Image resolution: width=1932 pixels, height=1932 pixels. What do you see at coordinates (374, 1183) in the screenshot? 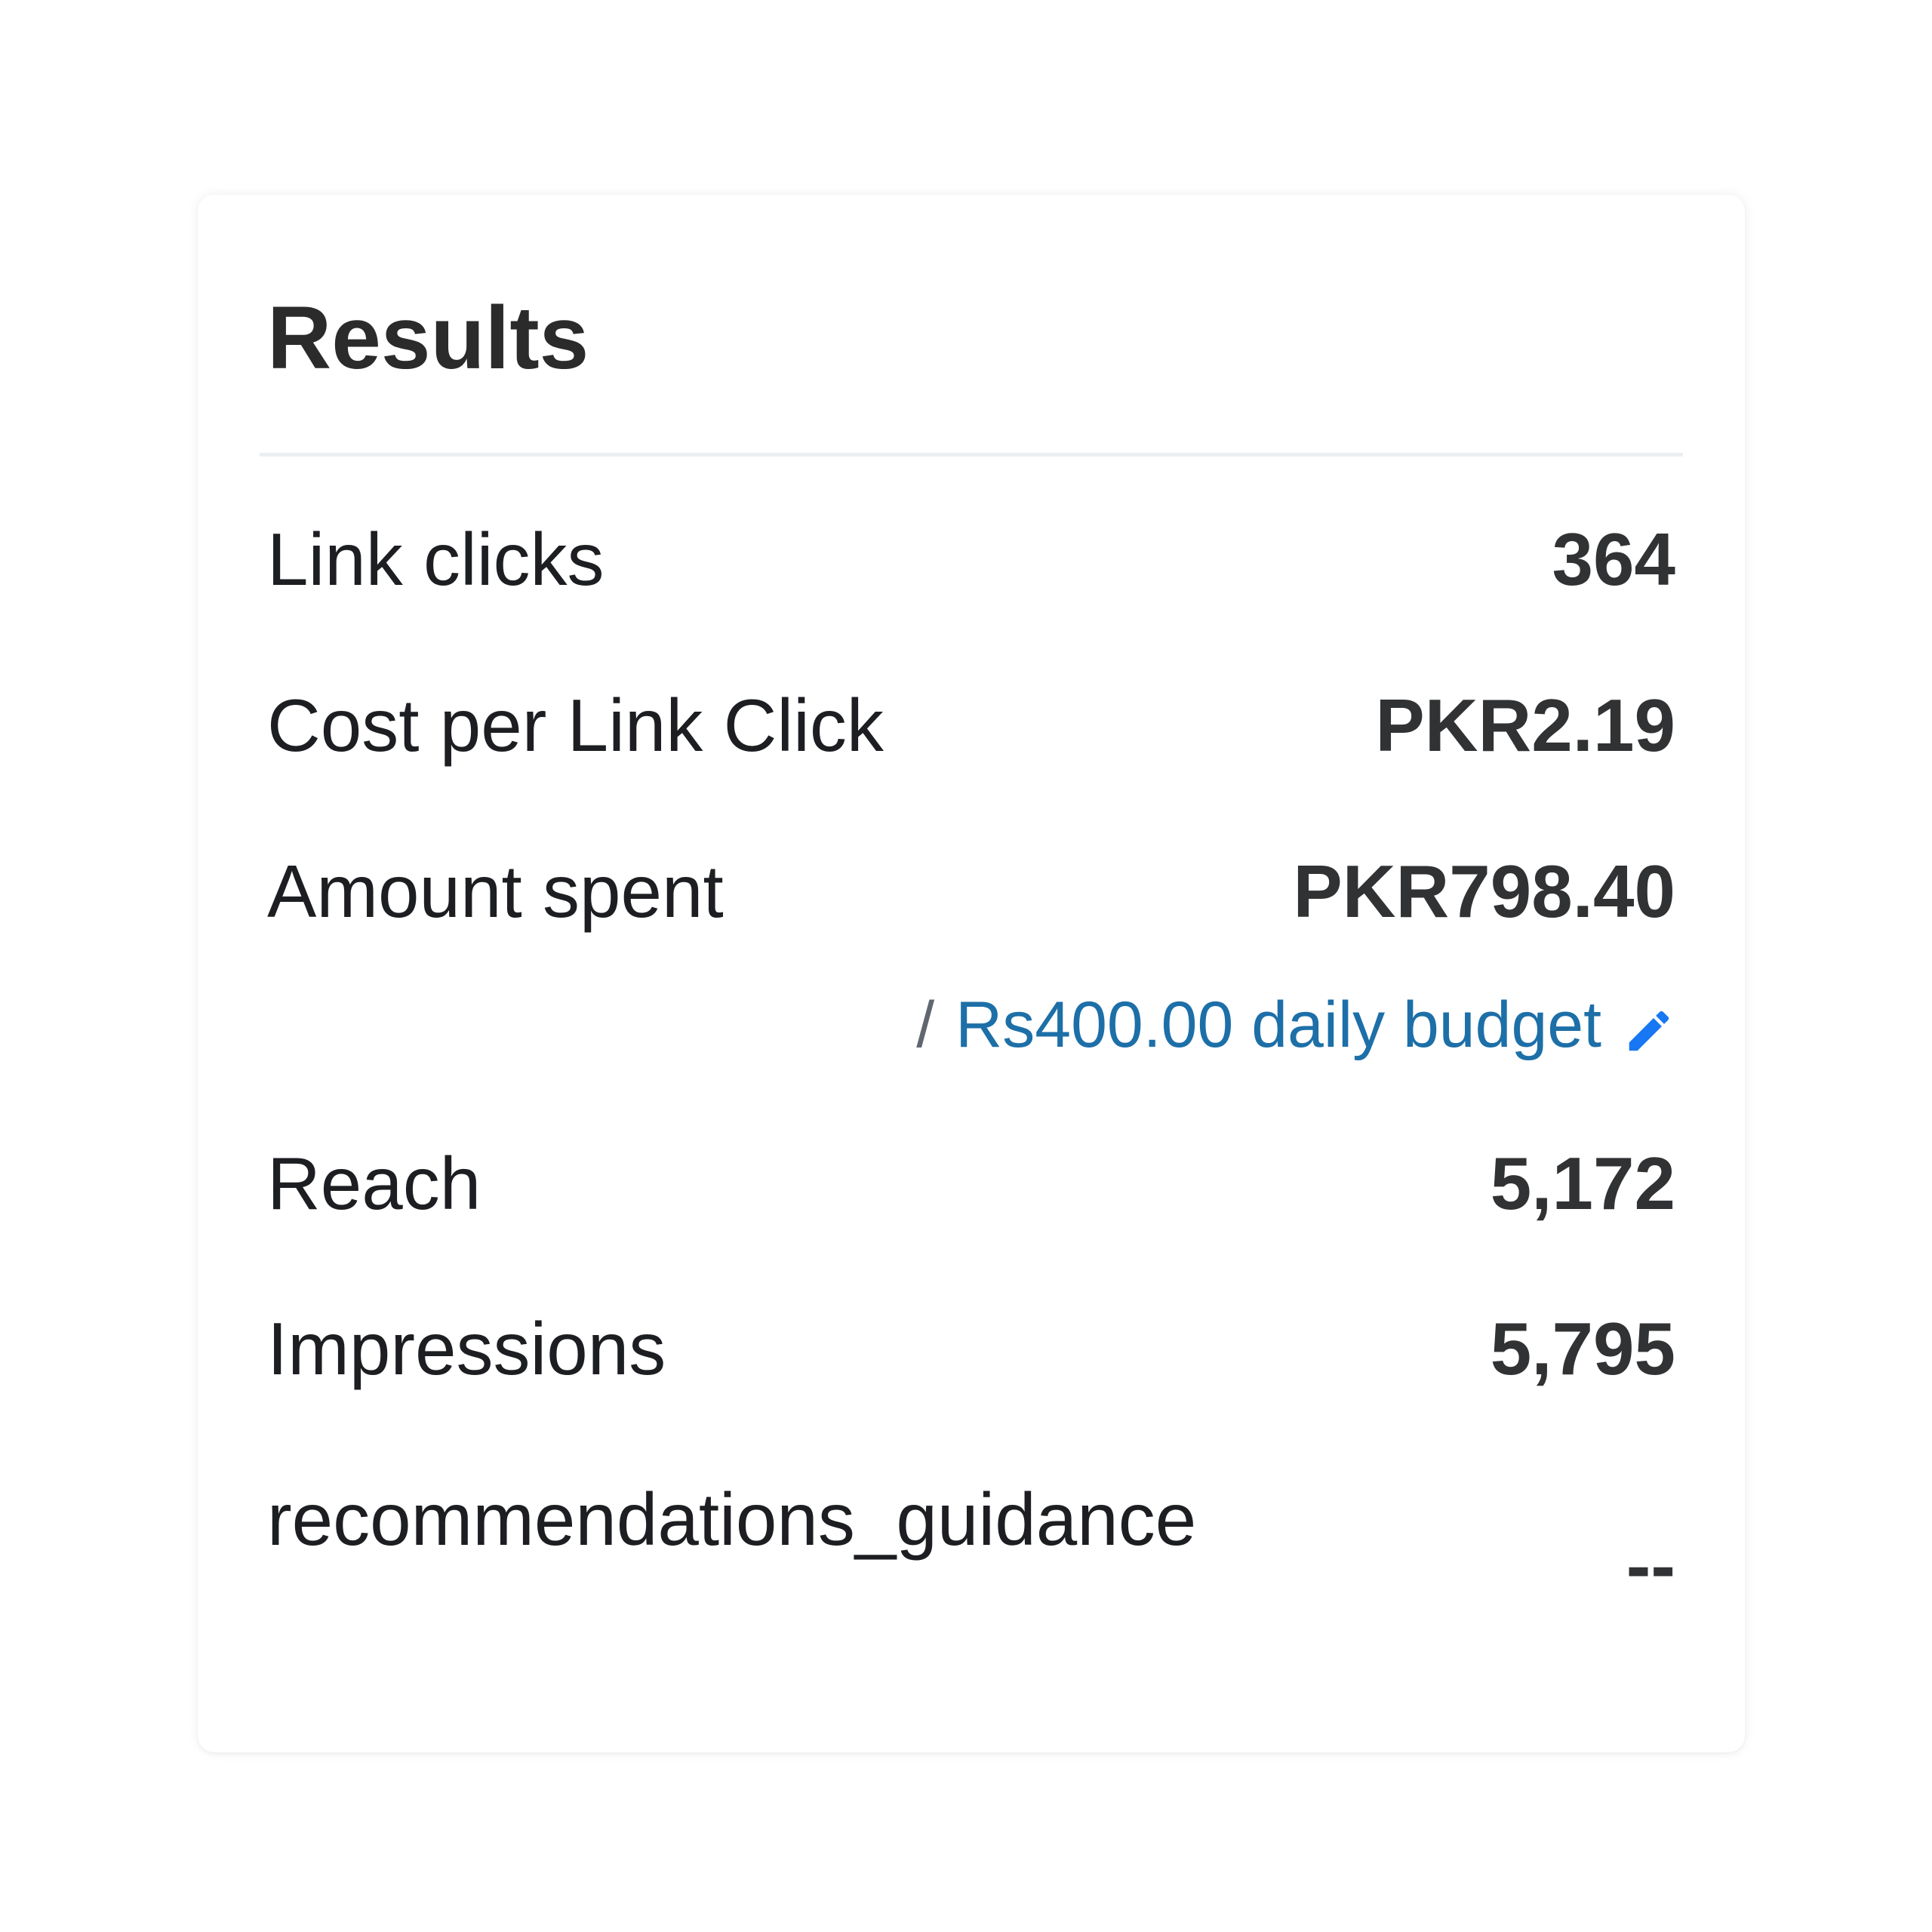
I see `metric-label: Reach` at bounding box center [374, 1183].